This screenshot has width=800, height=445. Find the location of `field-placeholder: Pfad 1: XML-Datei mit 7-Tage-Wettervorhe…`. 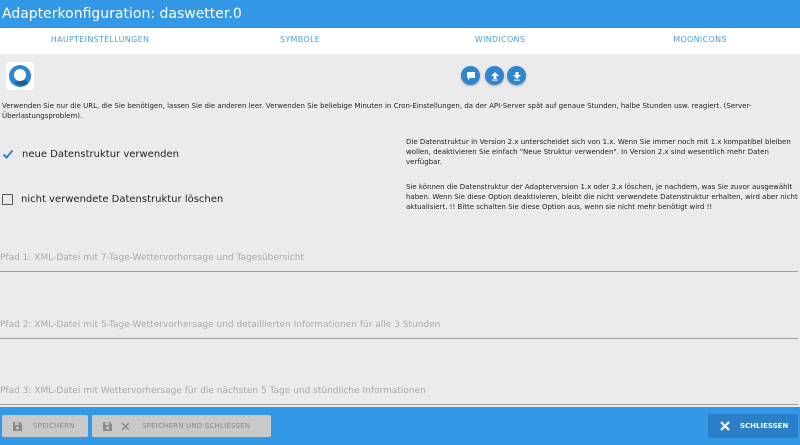

field-placeholder: Pfad 1: XML-Datei mit 7-Tage-Wettervorhe… is located at coordinates (152, 258).